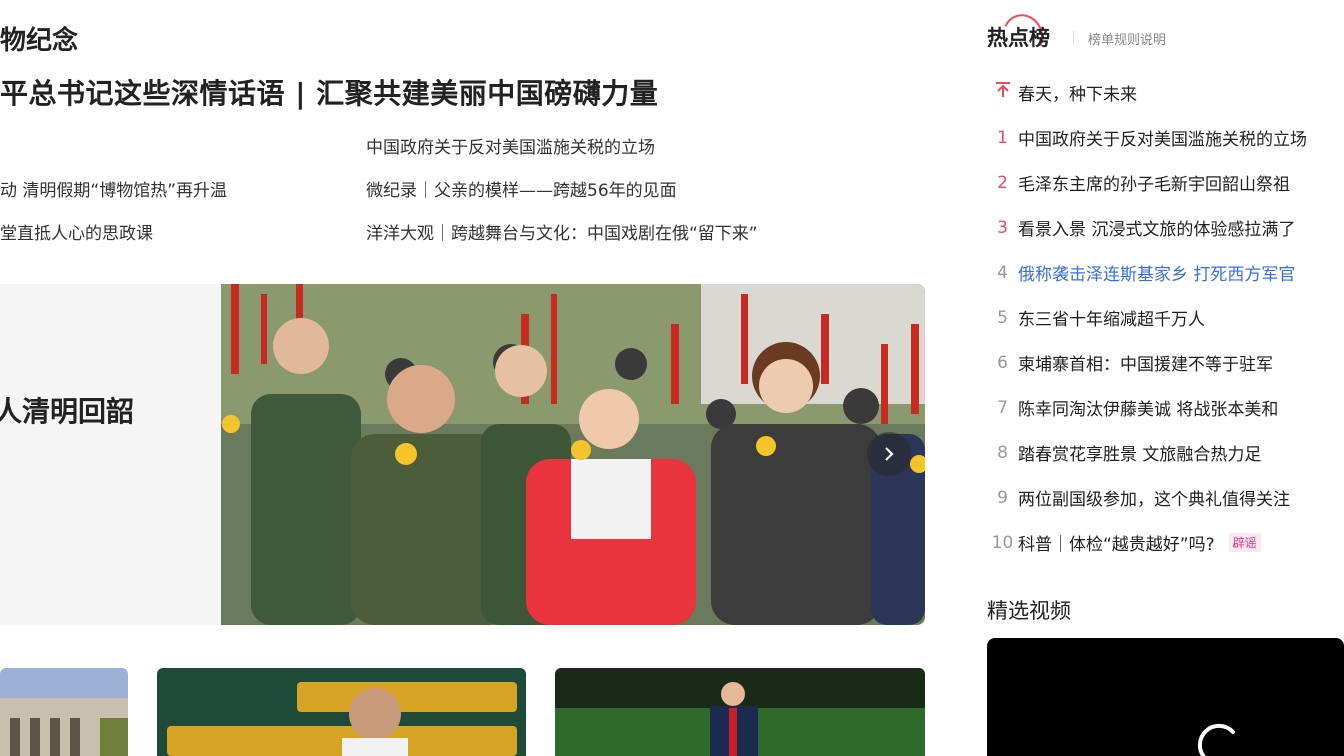 The image size is (1344, 756). I want to click on hot-item-text: 春天，种下未来, so click(1077, 95).